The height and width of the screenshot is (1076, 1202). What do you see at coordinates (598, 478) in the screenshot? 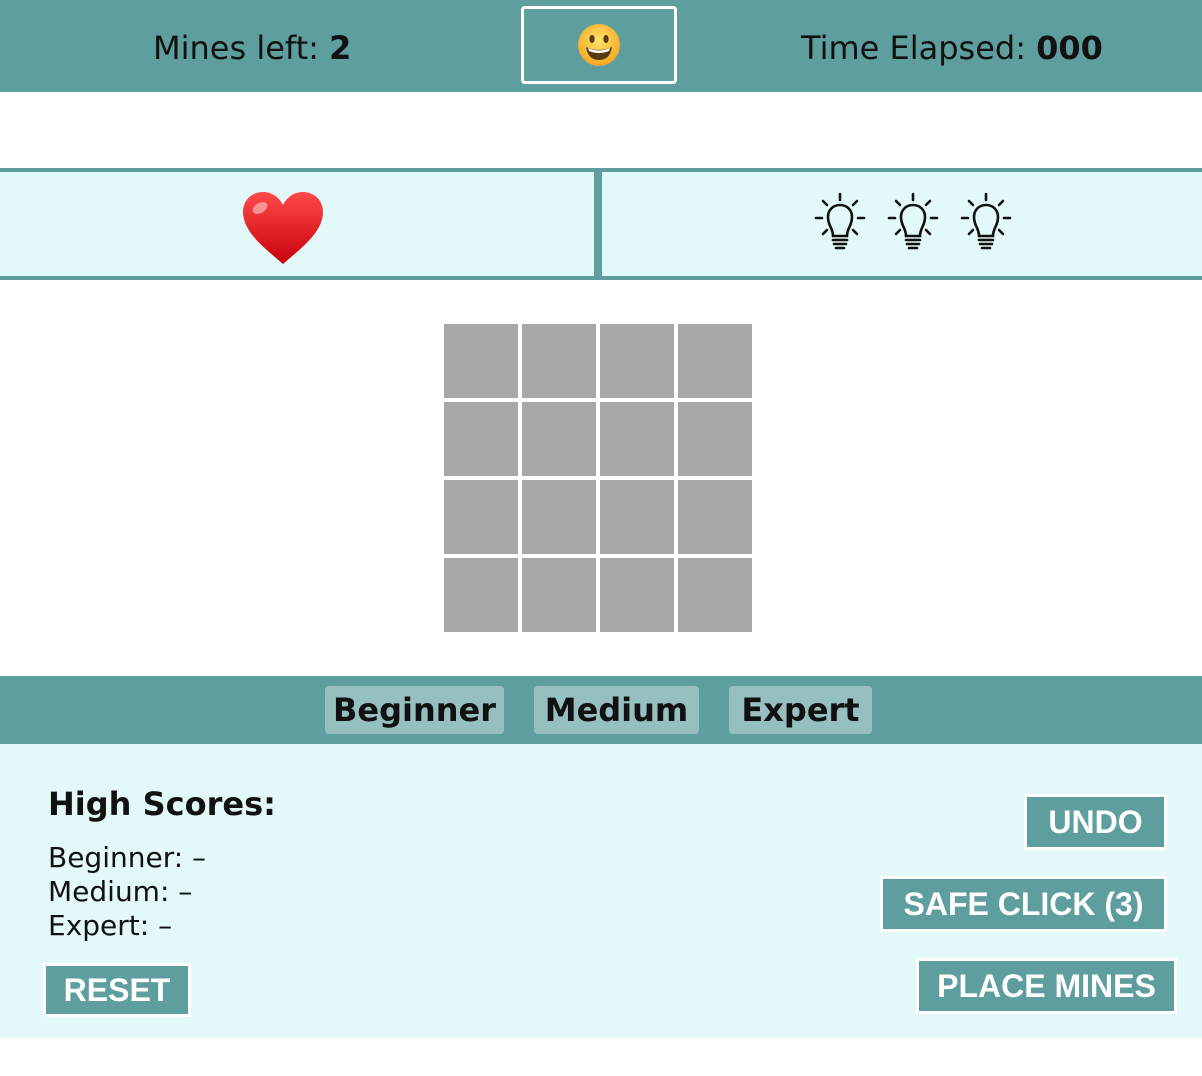
I see `minesweeper-board` at bounding box center [598, 478].